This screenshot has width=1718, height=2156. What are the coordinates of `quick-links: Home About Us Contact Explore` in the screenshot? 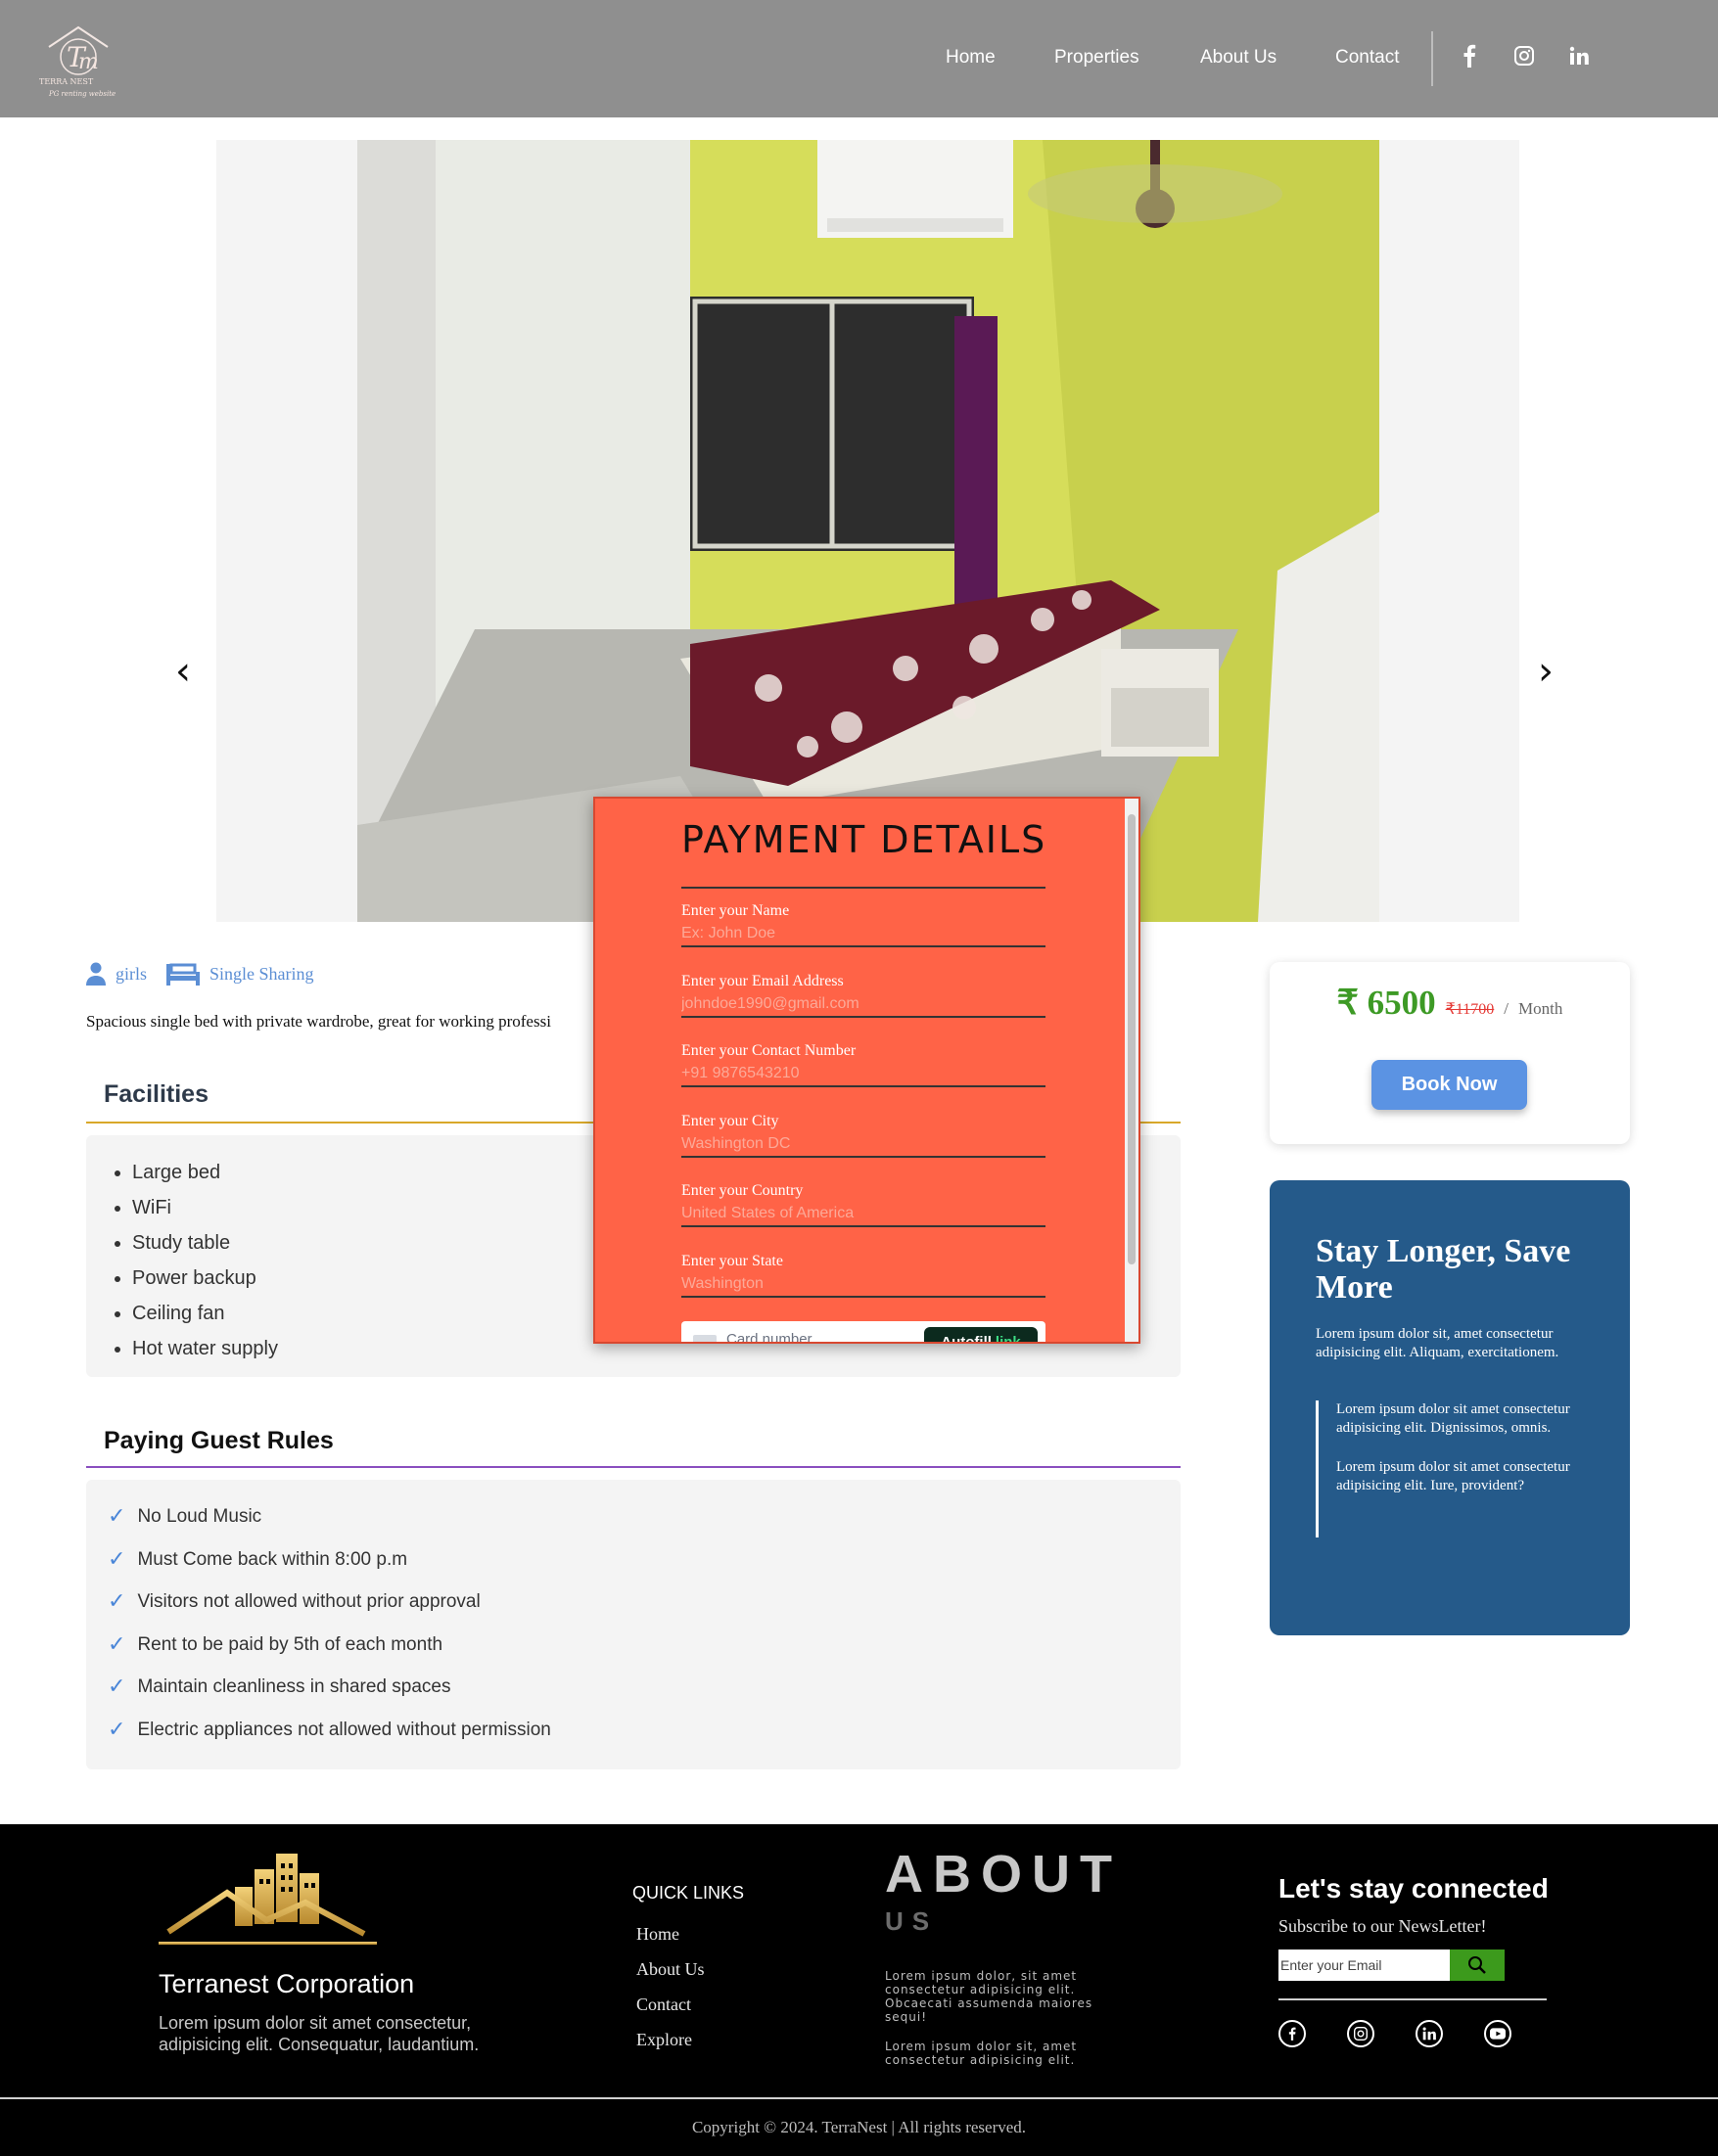 It's located at (670, 1986).